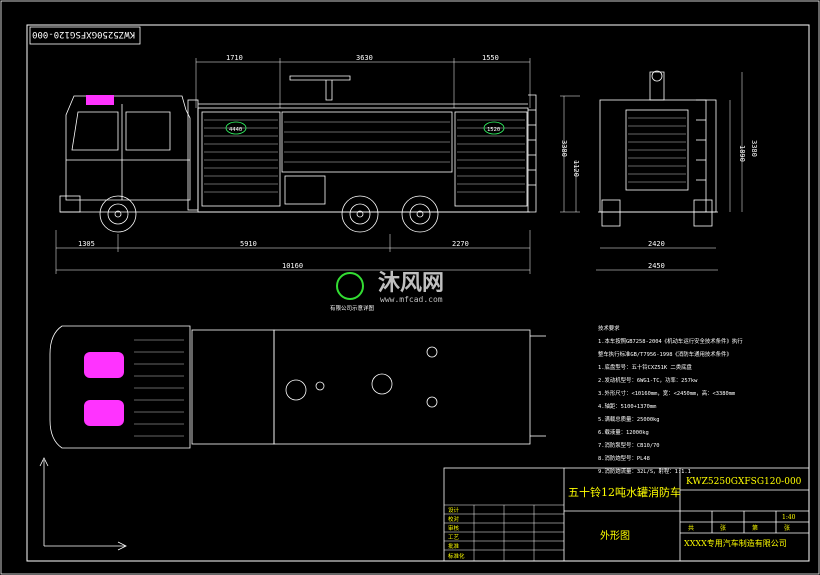 This screenshot has height=575, width=820. Describe the element at coordinates (234, 58) in the screenshot. I see `dim-top-1: 1710` at that location.